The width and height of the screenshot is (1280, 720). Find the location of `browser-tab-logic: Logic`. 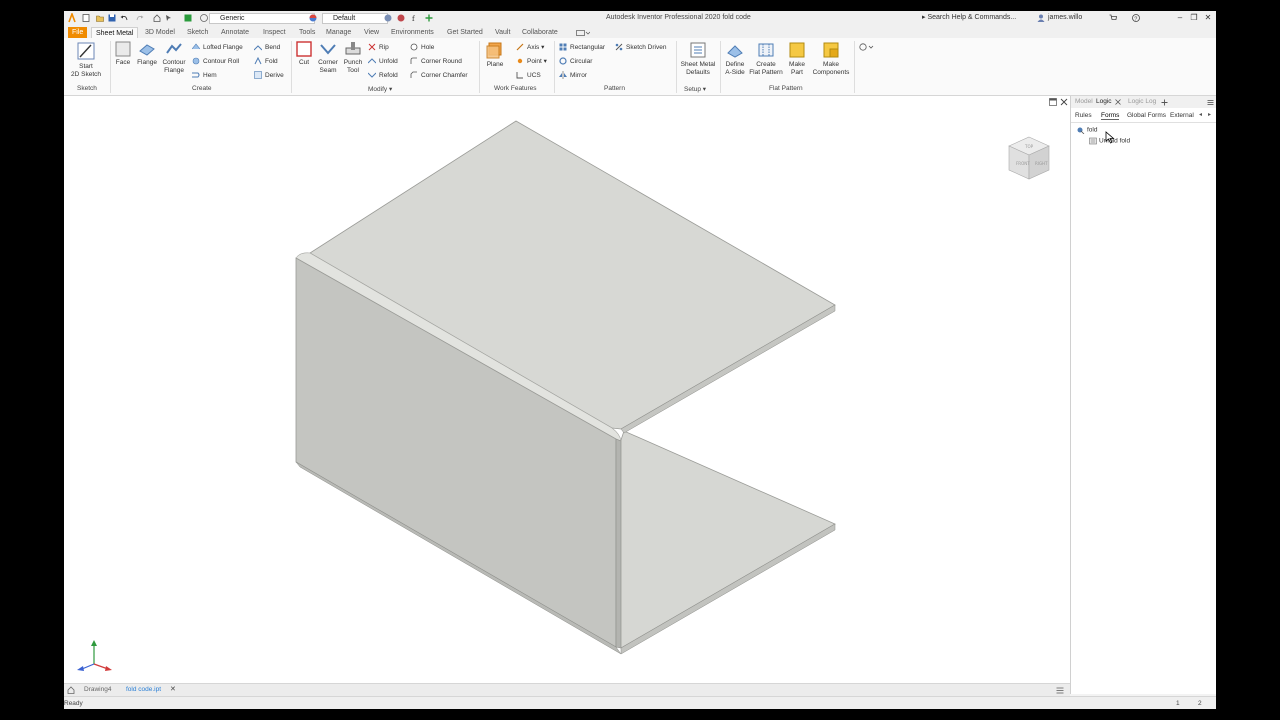

browser-tab-logic: Logic is located at coordinates (1104, 101).